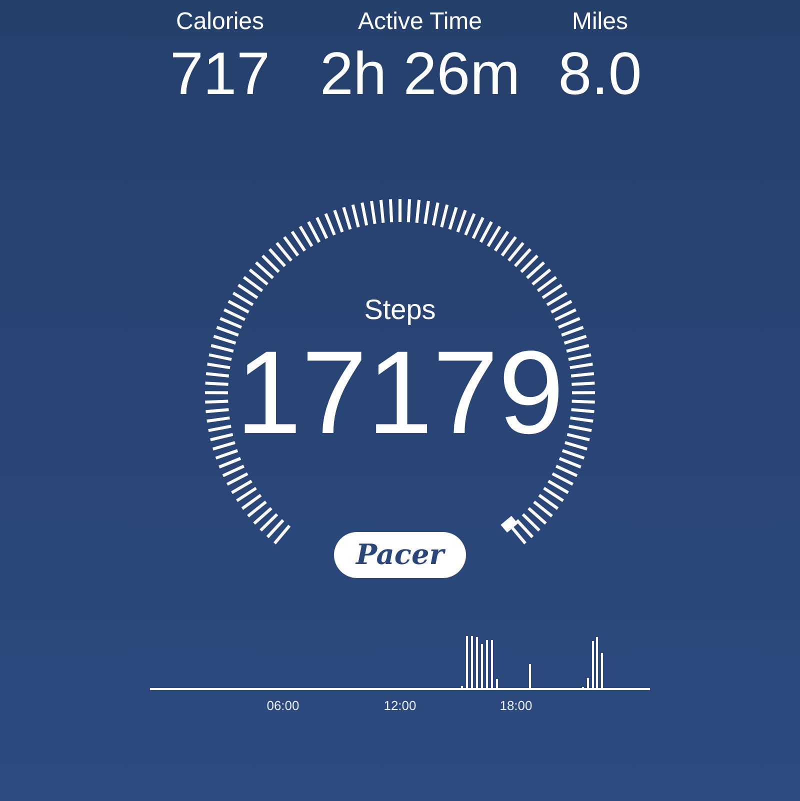 The image size is (800, 801). I want to click on logo-badge: Pacer, so click(400, 555).